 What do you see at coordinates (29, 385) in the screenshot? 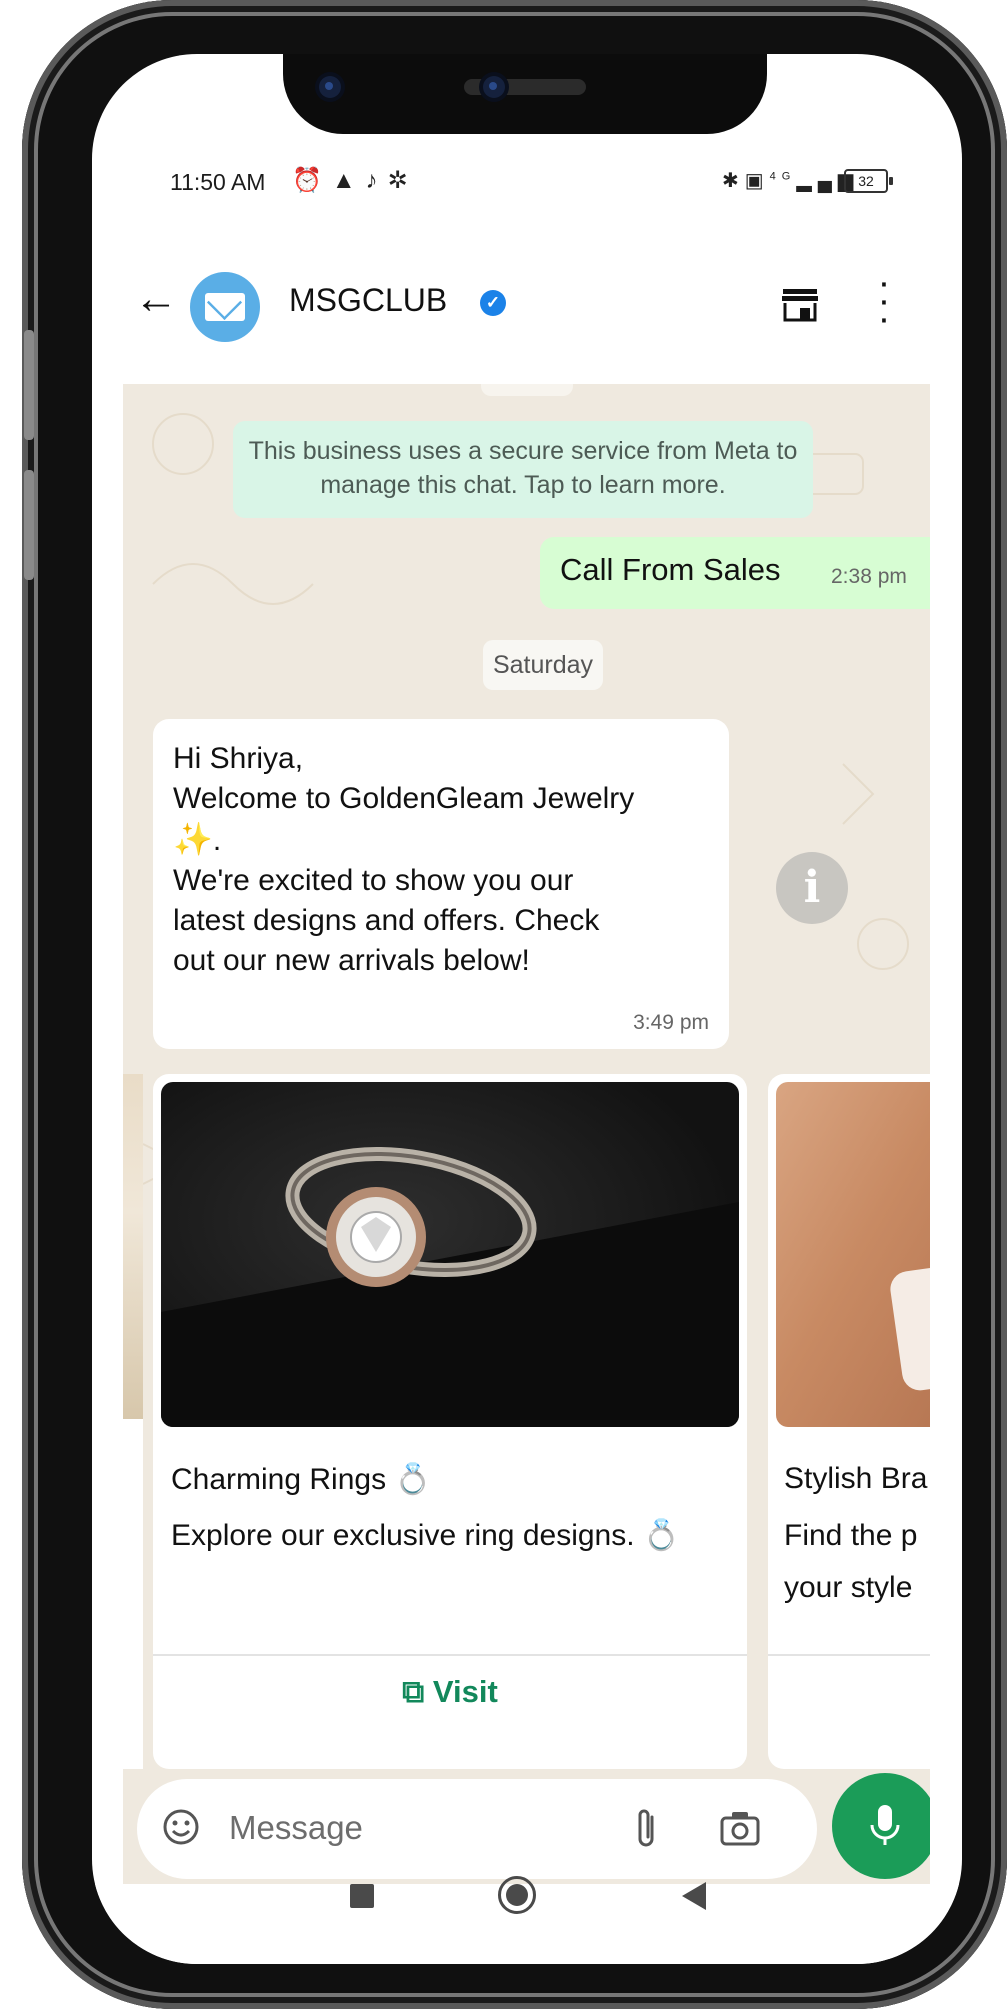
I see `volume-up-button` at bounding box center [29, 385].